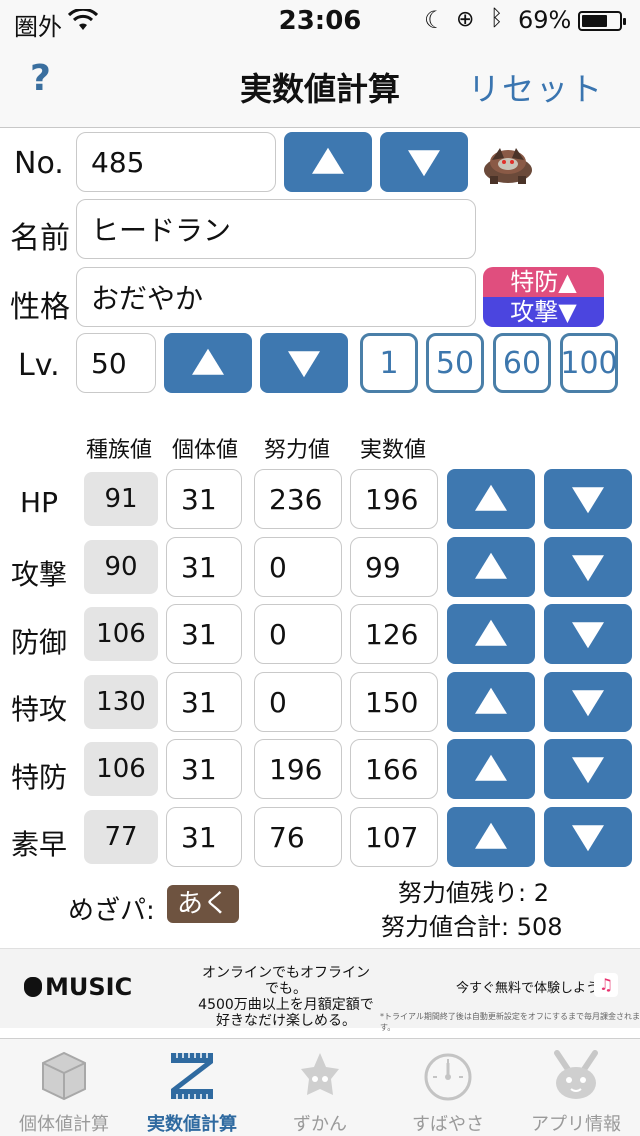 The width and height of the screenshot is (640, 1136). I want to click on ad-copy-line: 好きなだけ楽しめる。, so click(286, 1021).